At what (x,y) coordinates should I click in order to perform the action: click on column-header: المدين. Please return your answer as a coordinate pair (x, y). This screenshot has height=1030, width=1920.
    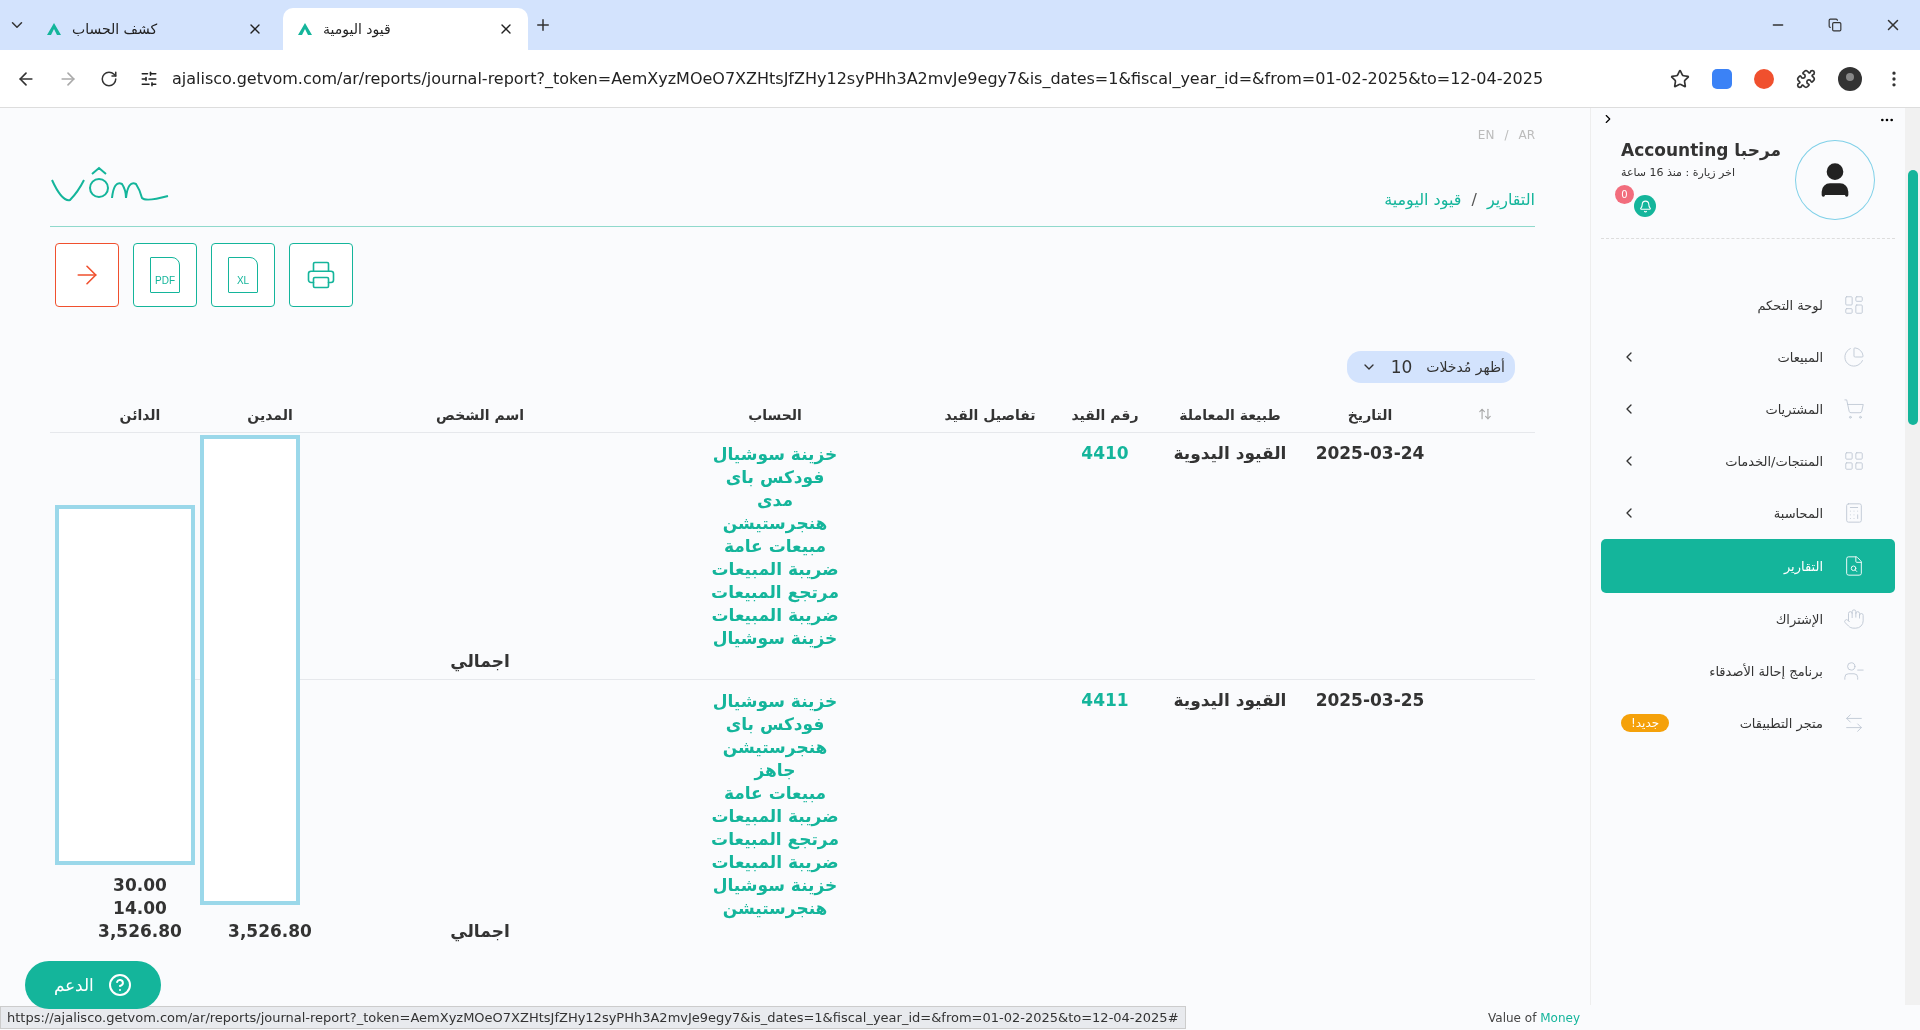
    Looking at the image, I should click on (270, 414).